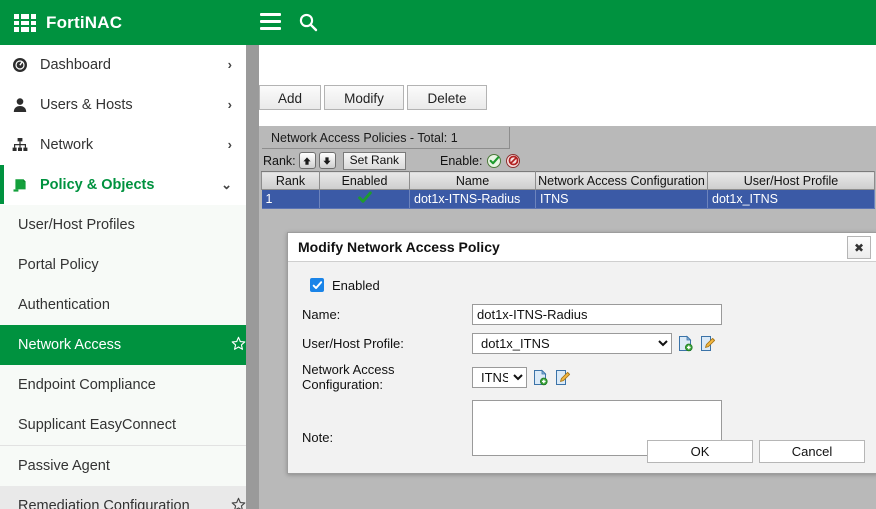 This screenshot has width=876, height=509. What do you see at coordinates (356, 285) in the screenshot?
I see `enabled-checkbox-label: Enabled` at bounding box center [356, 285].